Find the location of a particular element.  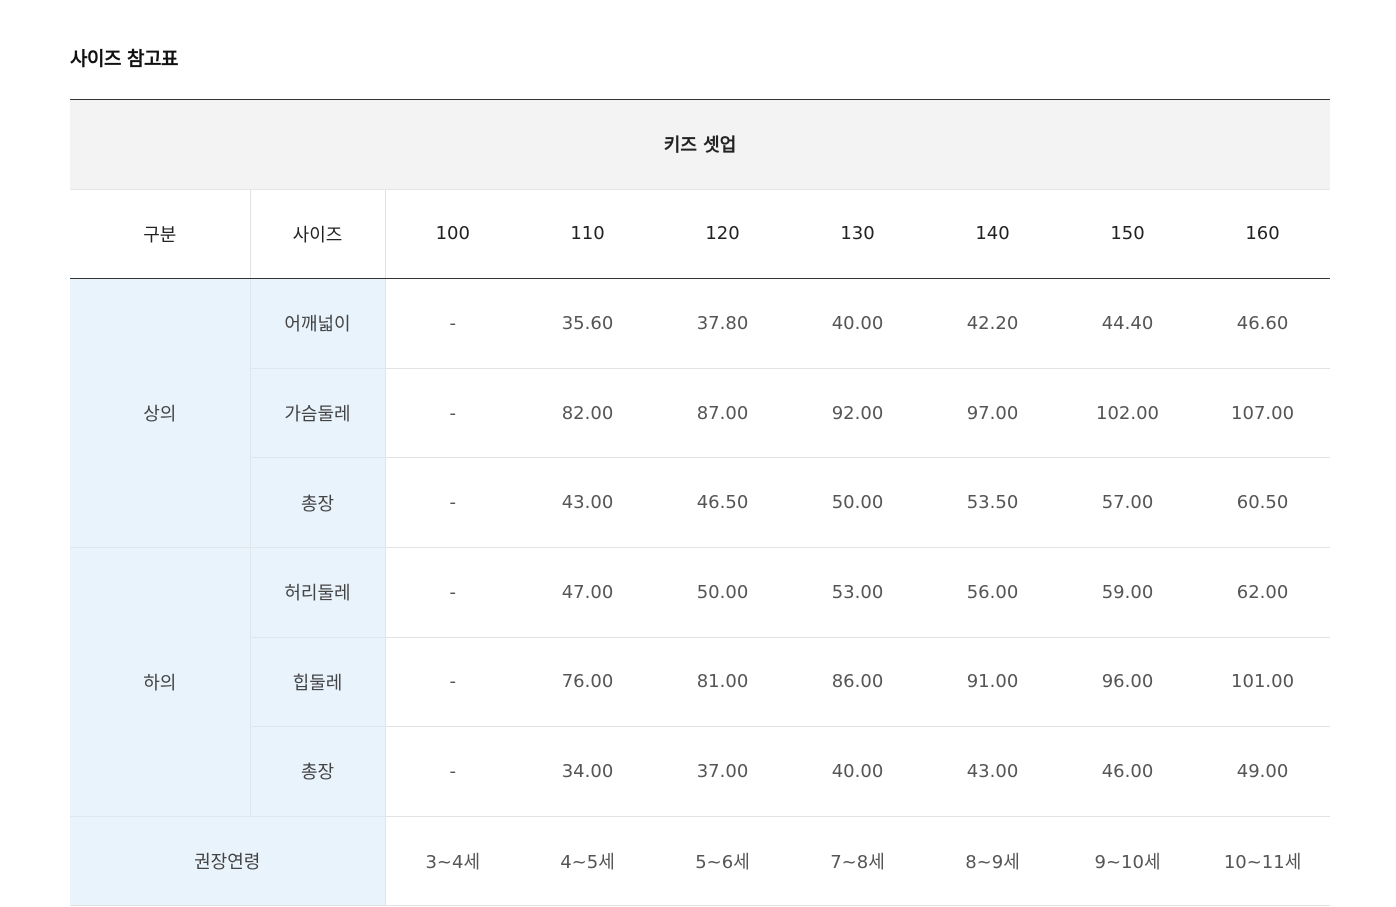

measurement-value: 60.50 is located at coordinates (1263, 502).